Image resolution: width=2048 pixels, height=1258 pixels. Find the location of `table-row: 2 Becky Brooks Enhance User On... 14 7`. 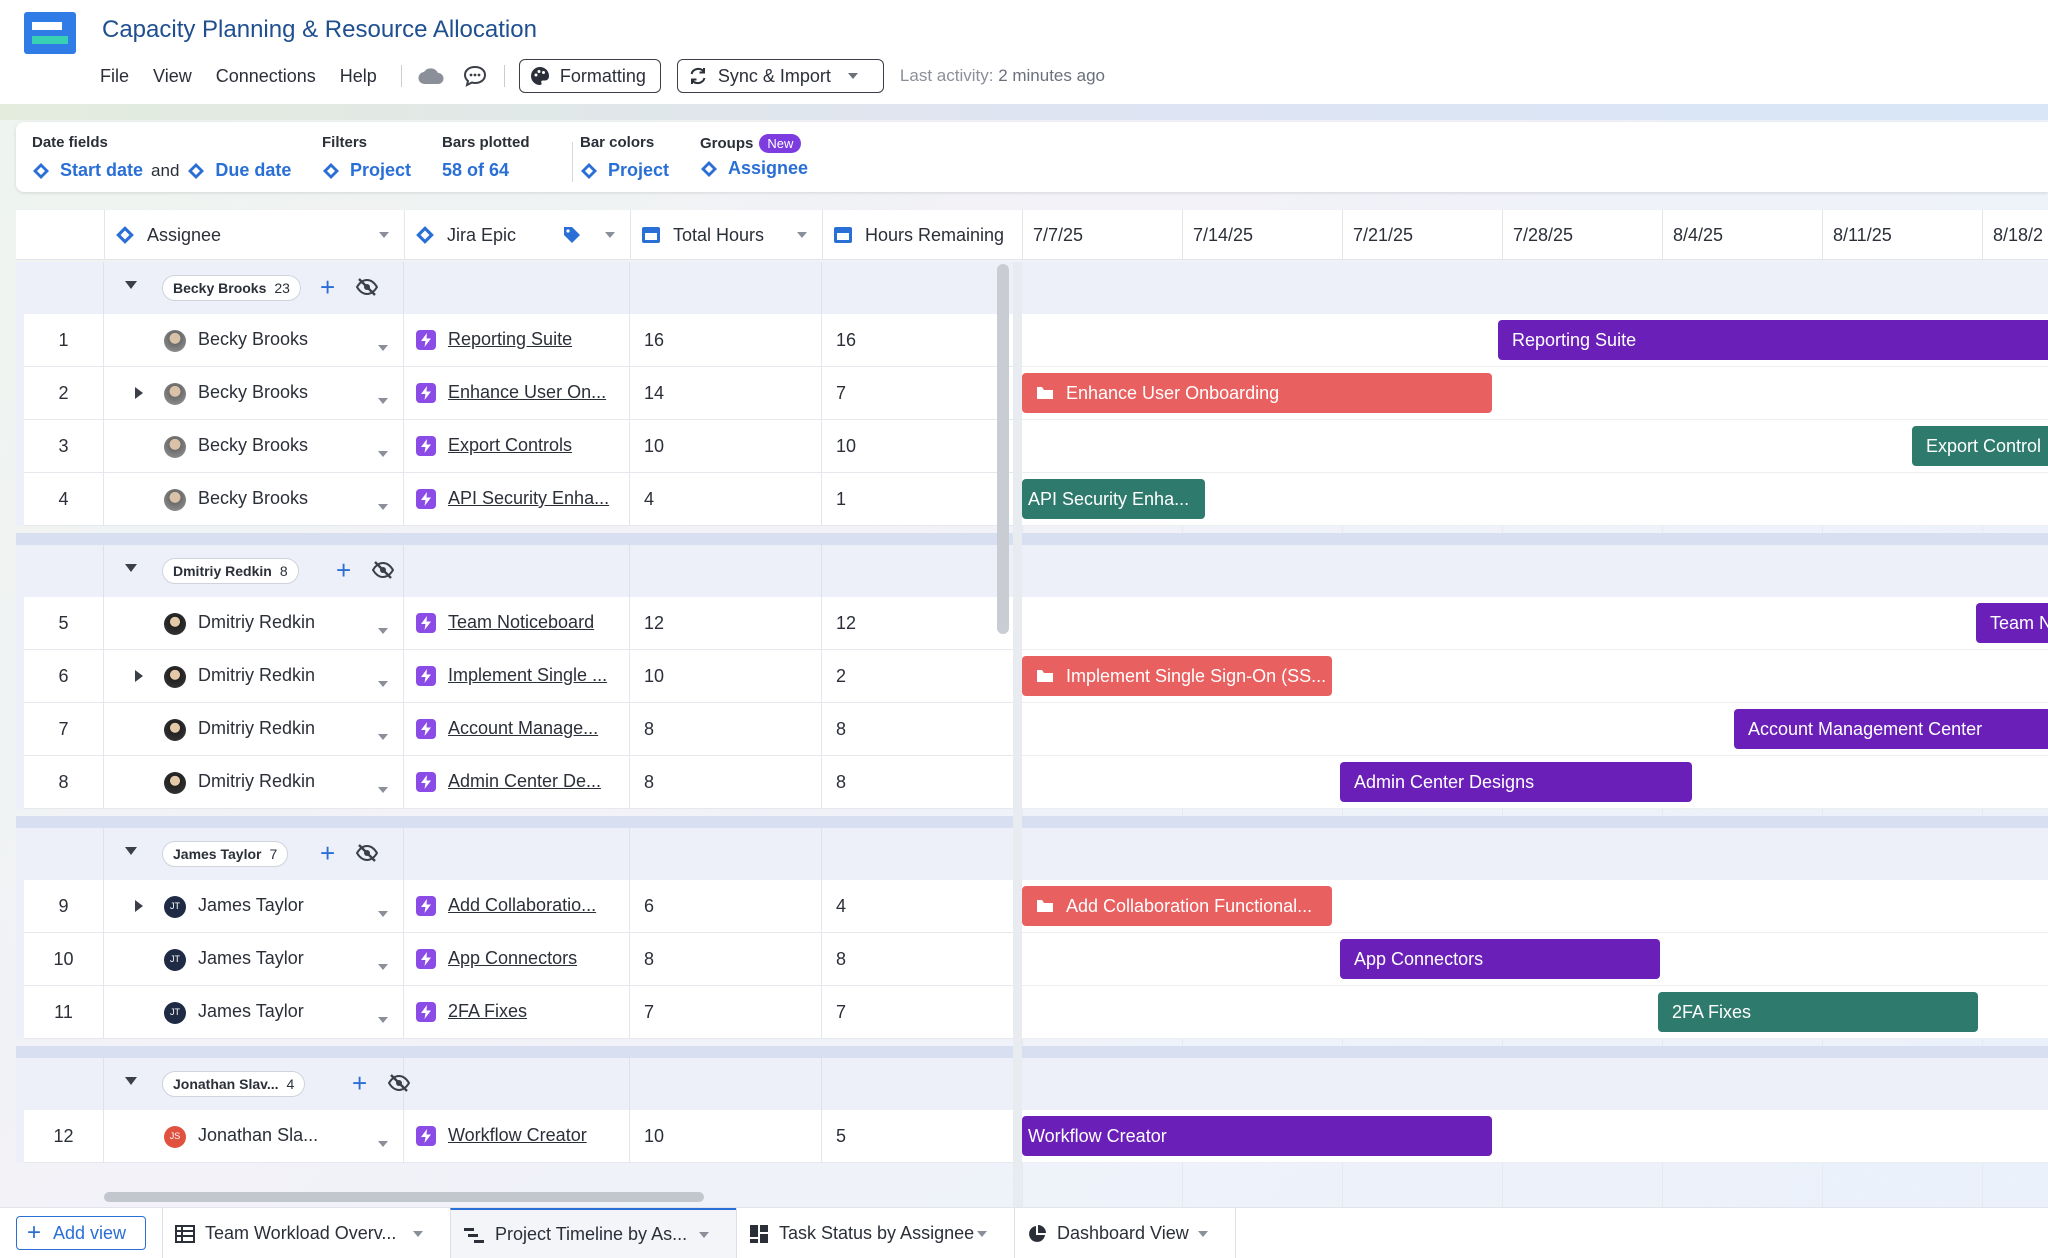

table-row: 2 Becky Brooks Enhance User On... 14 7 is located at coordinates (518, 393).